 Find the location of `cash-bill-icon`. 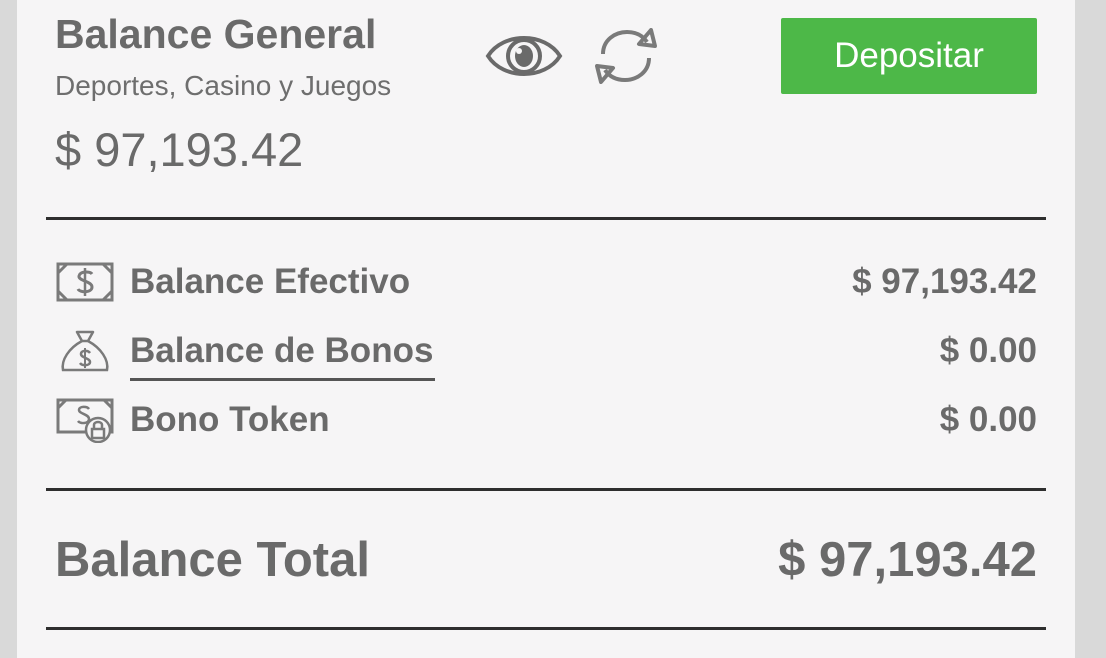

cash-bill-icon is located at coordinates (85, 282).